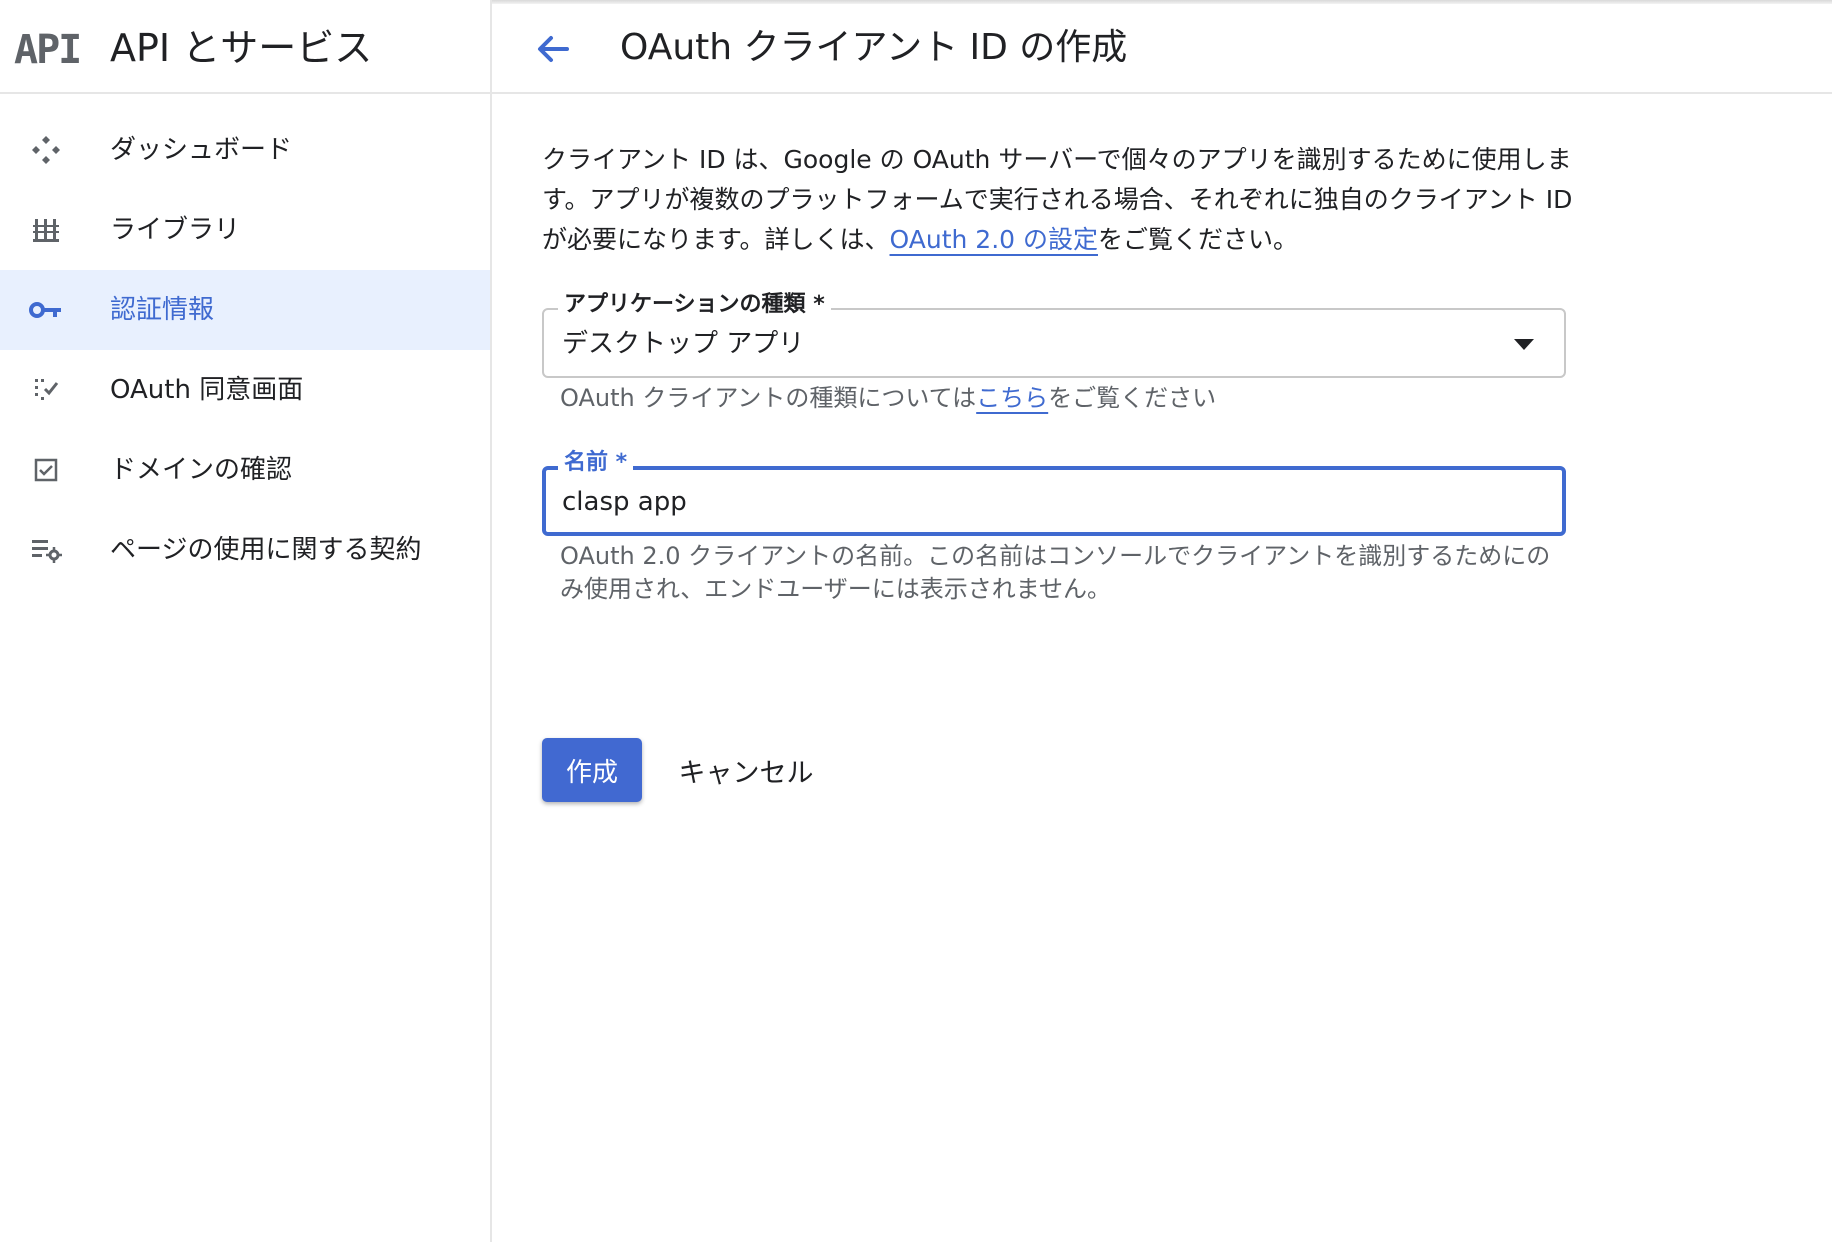 Image resolution: width=1832 pixels, height=1242 pixels. What do you see at coordinates (874, 47) in the screenshot?
I see `page-title: OAuth クライアント ID の作成` at bounding box center [874, 47].